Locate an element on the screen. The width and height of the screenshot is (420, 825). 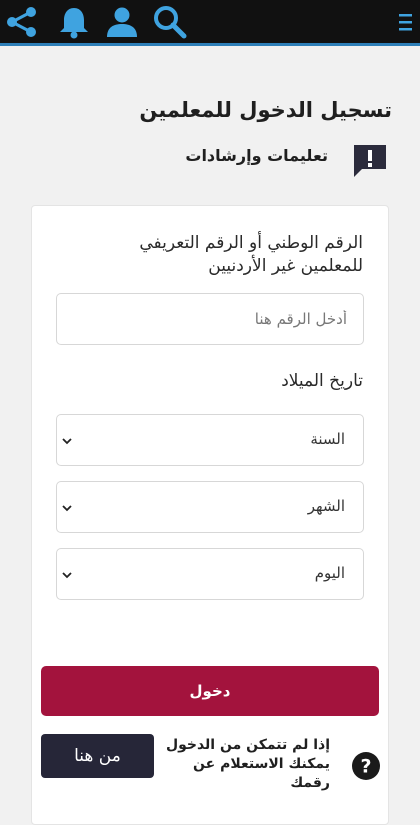
page-title: تسجيل الدخول للمعلمين is located at coordinates (265, 110).